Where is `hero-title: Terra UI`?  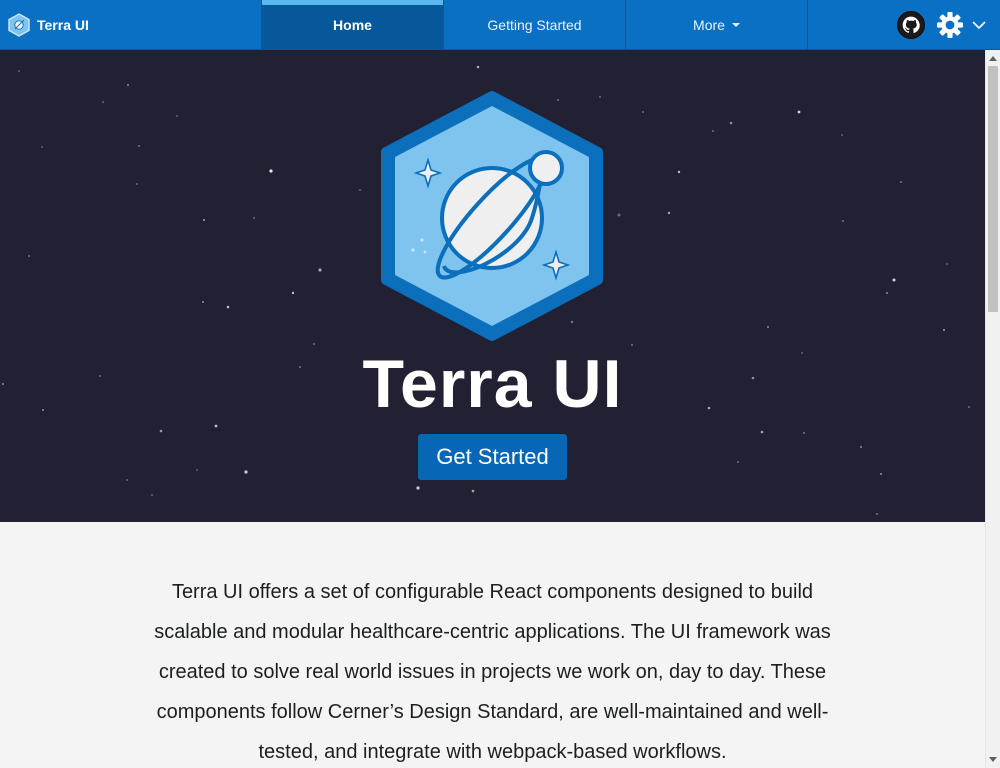
hero-title: Terra UI is located at coordinates (492, 384).